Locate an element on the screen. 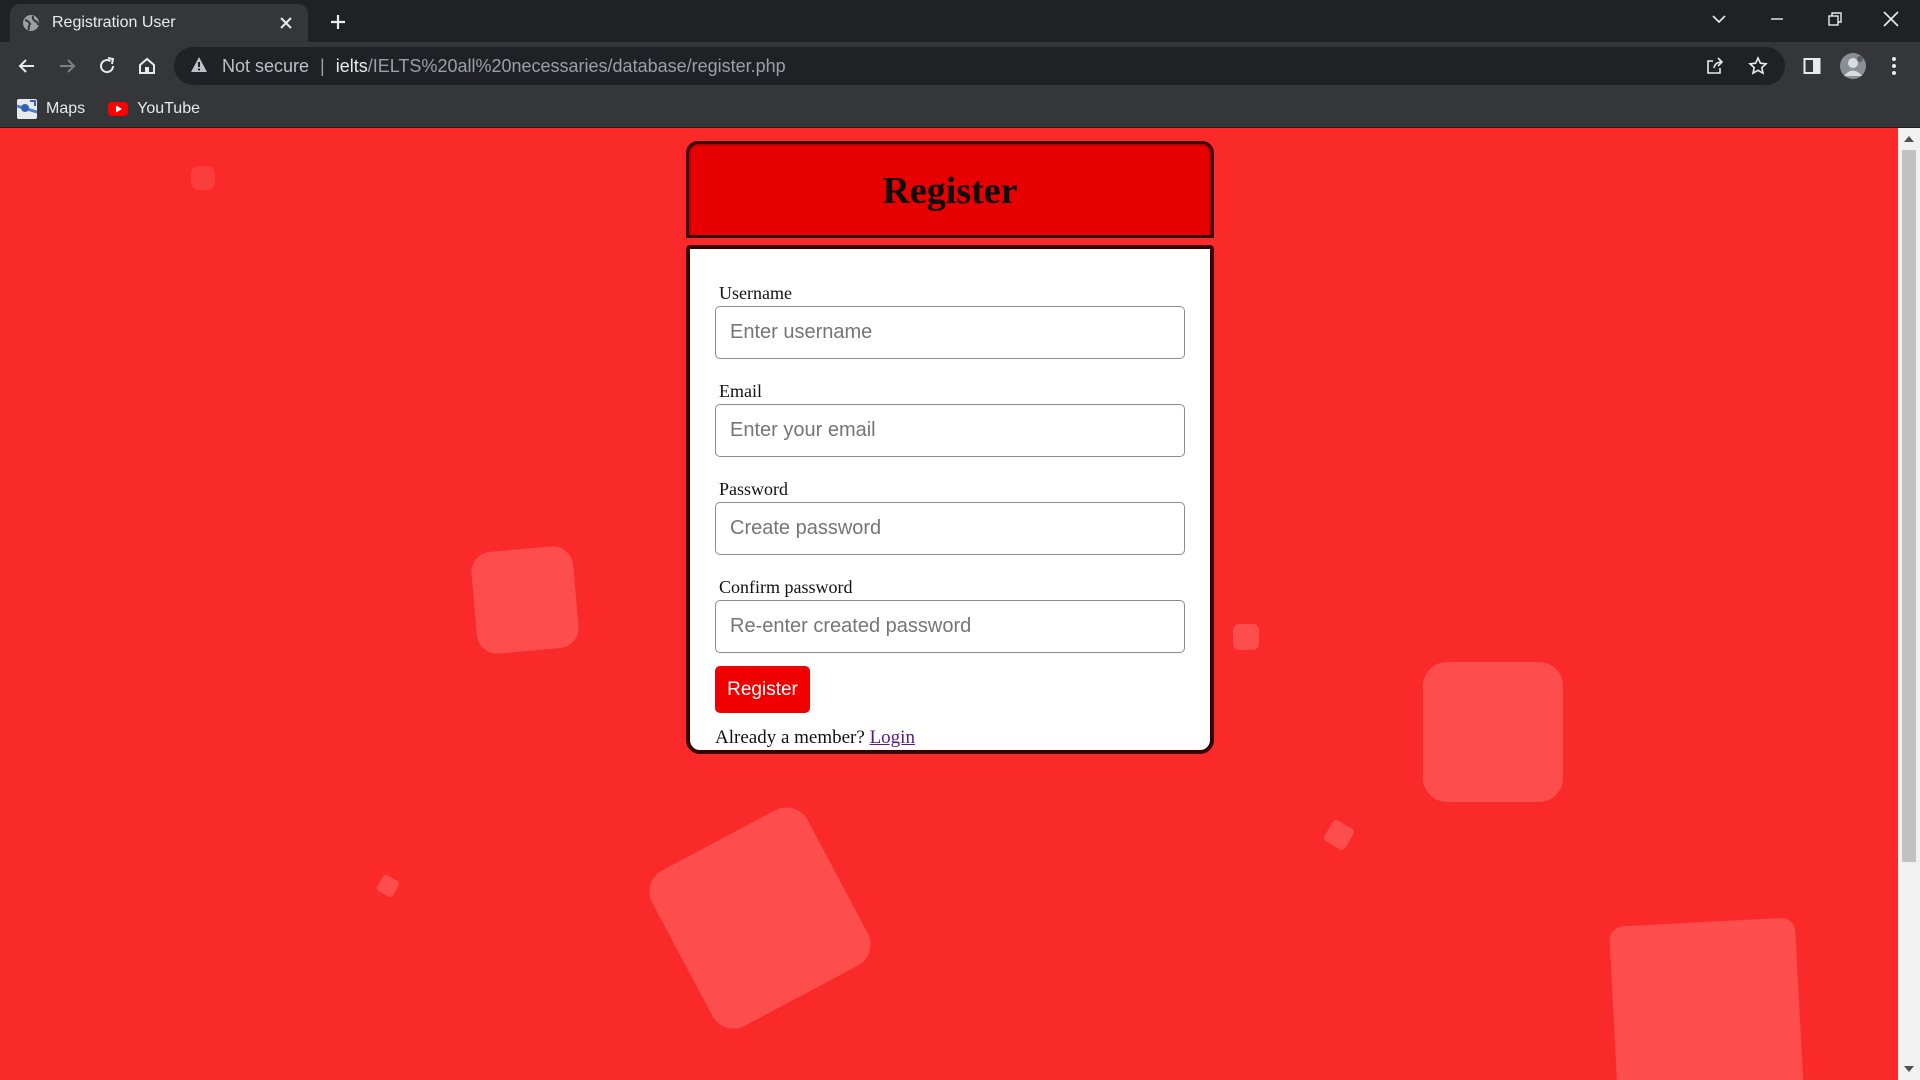  scroll-up-icon is located at coordinates (1909, 139).